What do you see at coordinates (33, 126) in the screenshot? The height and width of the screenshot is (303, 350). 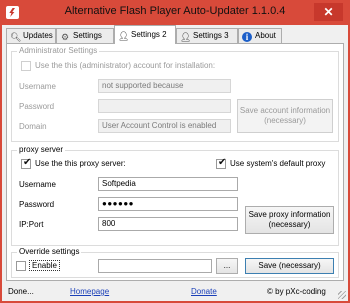 I see `admin-domain-label: Domain` at bounding box center [33, 126].